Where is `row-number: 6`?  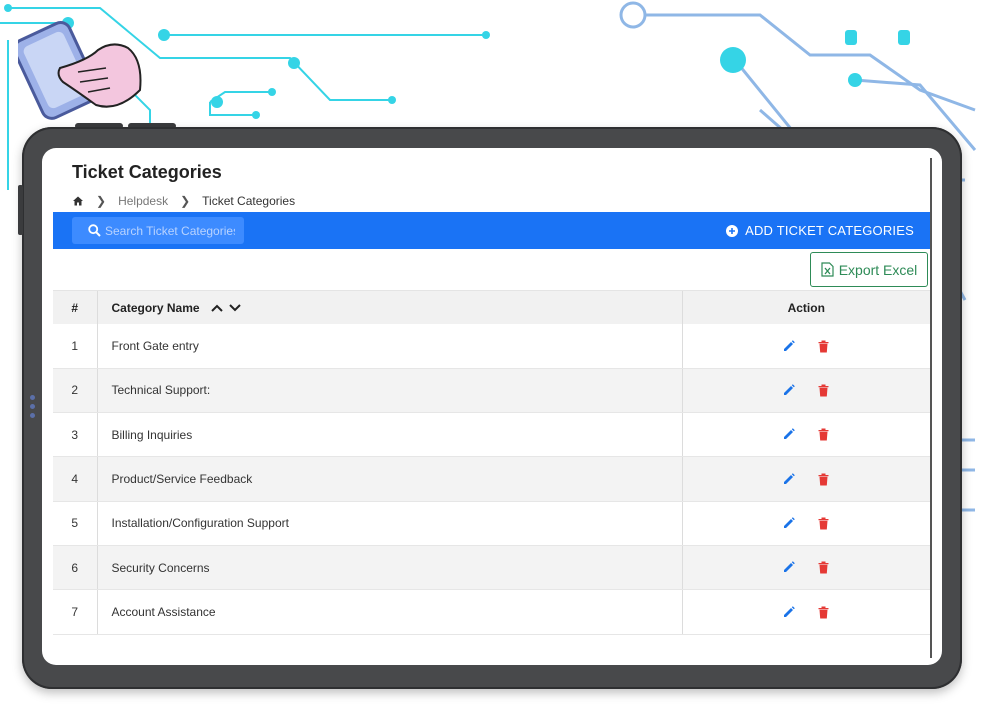
row-number: 6 is located at coordinates (75, 568).